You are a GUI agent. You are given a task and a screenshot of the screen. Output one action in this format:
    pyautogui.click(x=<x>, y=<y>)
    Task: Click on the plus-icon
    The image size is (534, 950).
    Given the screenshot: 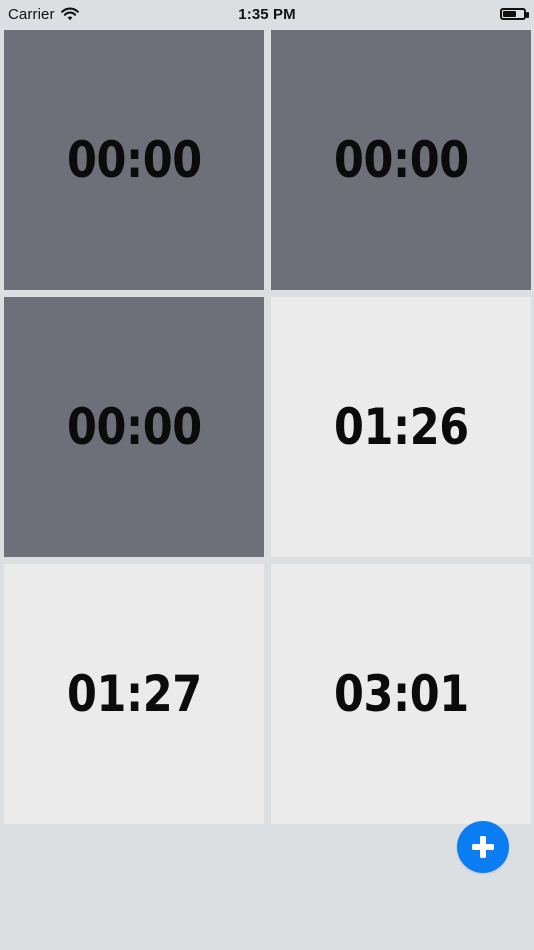 What is the action you would take?
    pyautogui.click(x=483, y=847)
    